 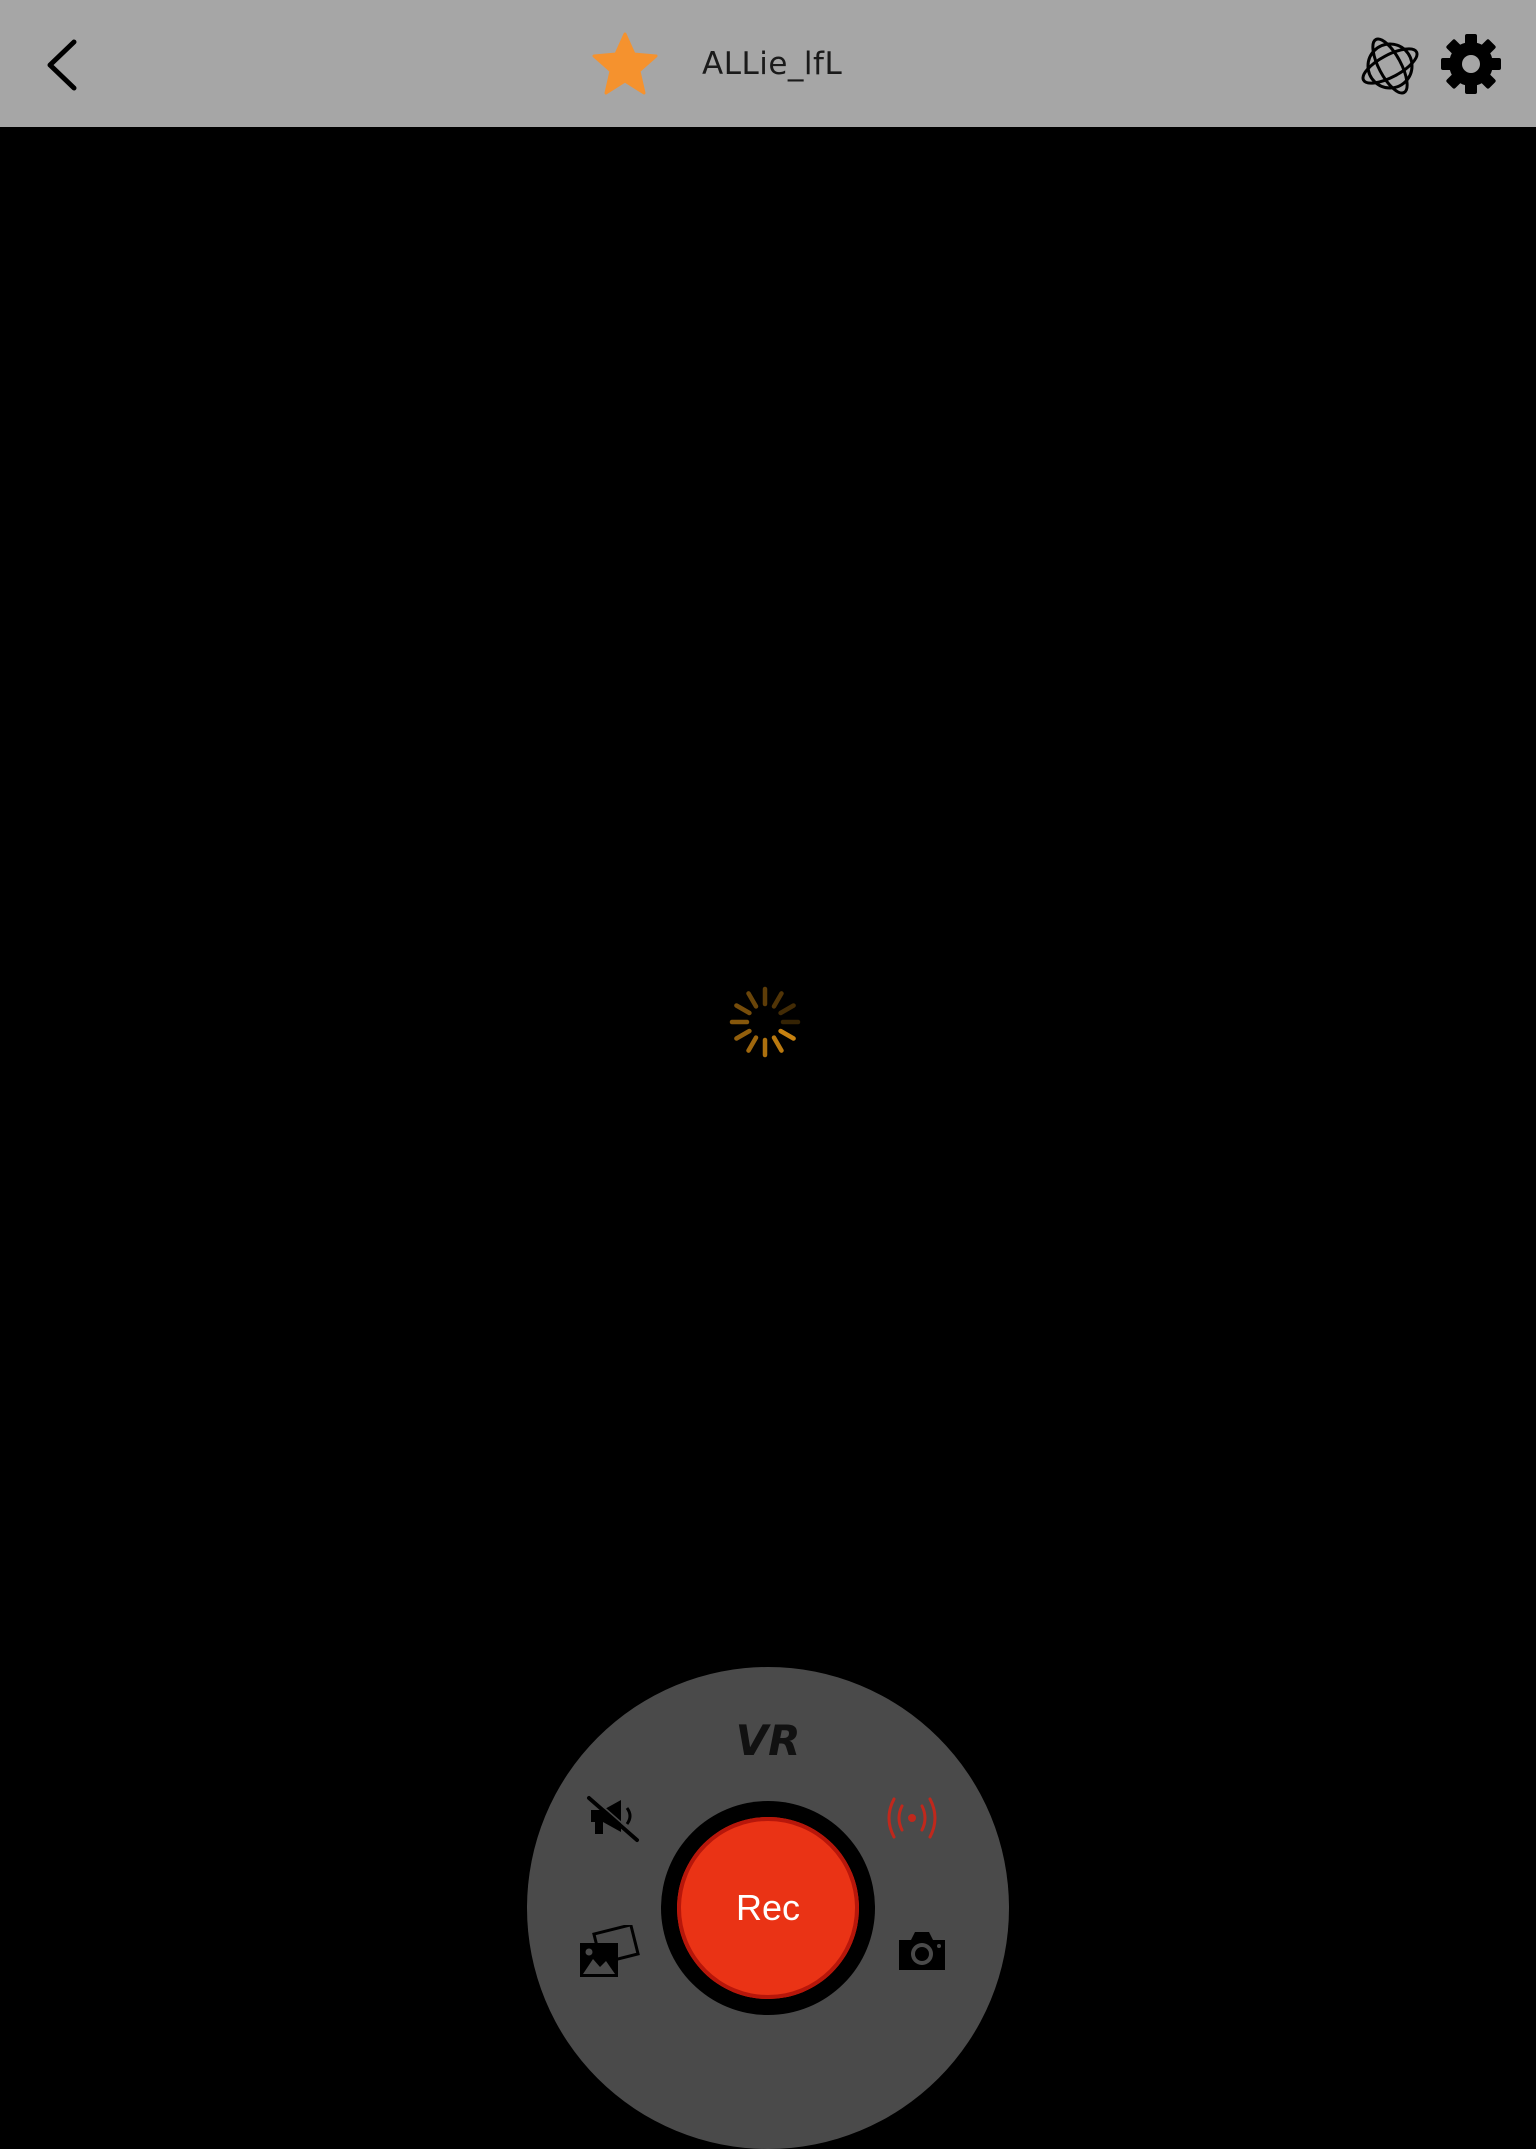 I want to click on orbit-sphere-icon, so click(x=1390, y=66).